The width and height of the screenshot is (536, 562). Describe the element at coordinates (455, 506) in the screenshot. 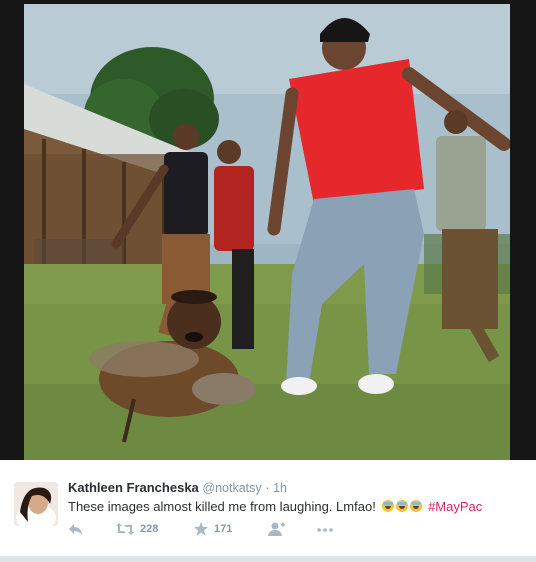

I see `hashtag-link: #MayPac` at that location.